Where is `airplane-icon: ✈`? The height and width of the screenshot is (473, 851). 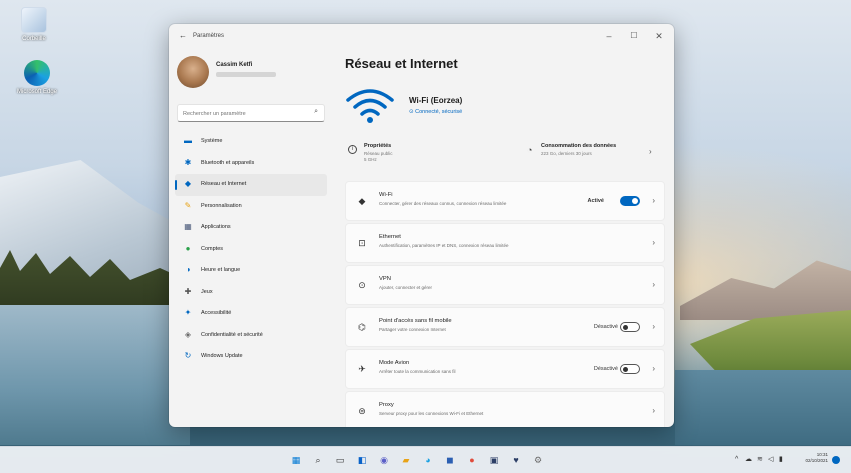
airplane-icon: ✈ is located at coordinates (362, 369).